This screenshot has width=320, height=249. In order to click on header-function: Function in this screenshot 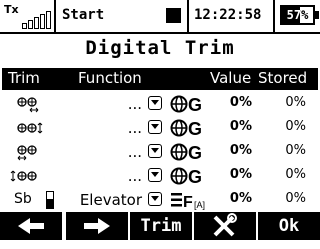, I will do `click(110, 78)`.